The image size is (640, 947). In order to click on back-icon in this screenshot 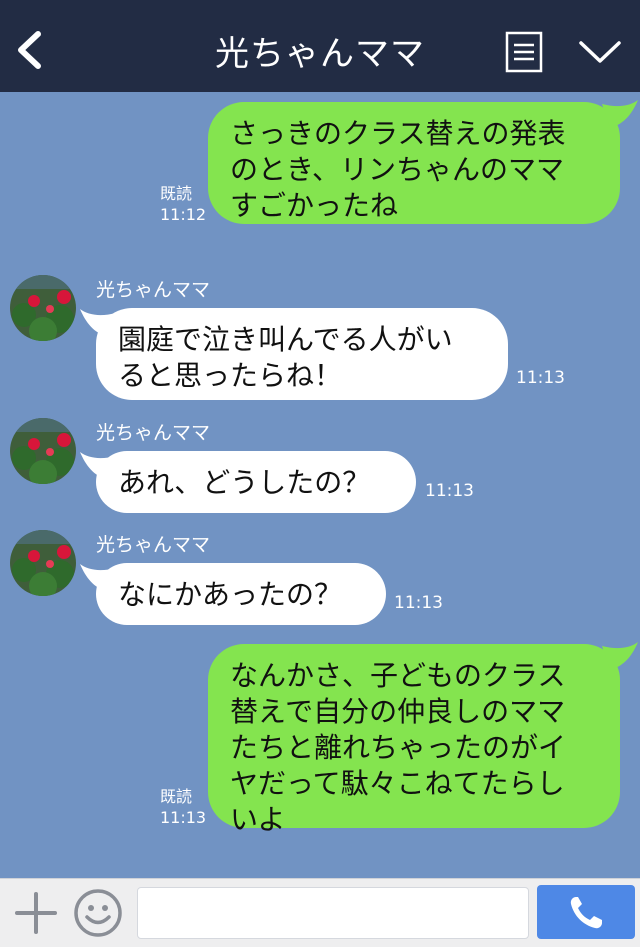, I will do `click(29, 50)`.